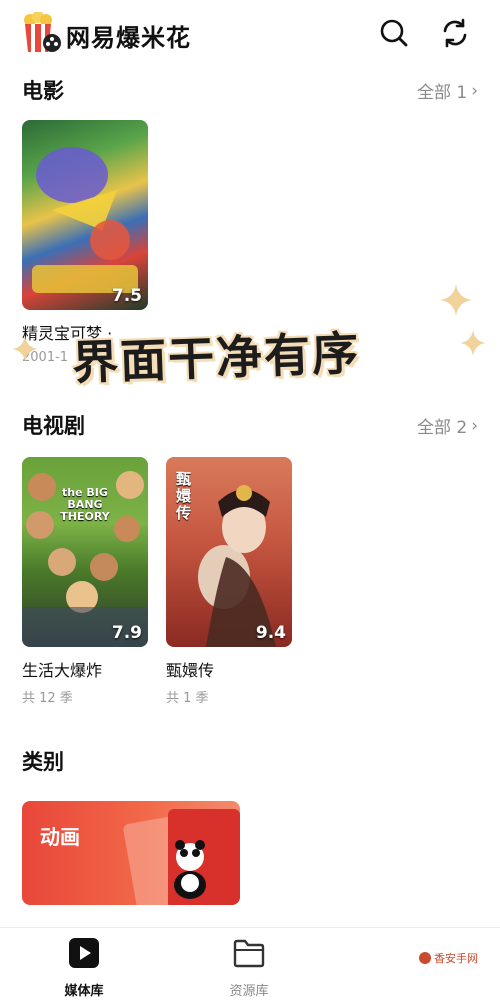 The width and height of the screenshot is (500, 1007). What do you see at coordinates (47, 698) in the screenshot?
I see `card-subtitle: 共 12 季` at bounding box center [47, 698].